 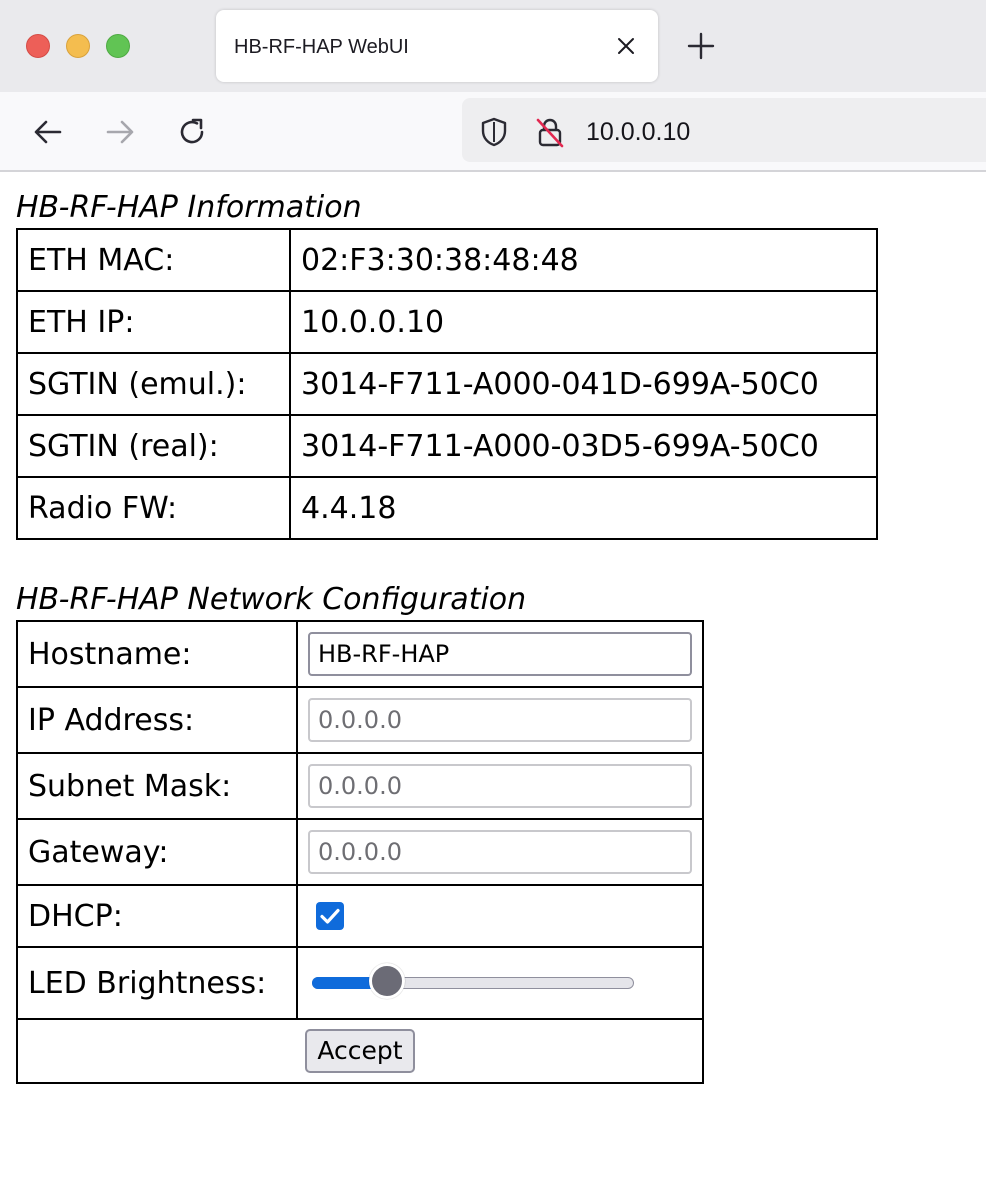 What do you see at coordinates (583, 384) in the screenshot?
I see `info-value: 3014-F711-A000-041D-699A-50C0` at bounding box center [583, 384].